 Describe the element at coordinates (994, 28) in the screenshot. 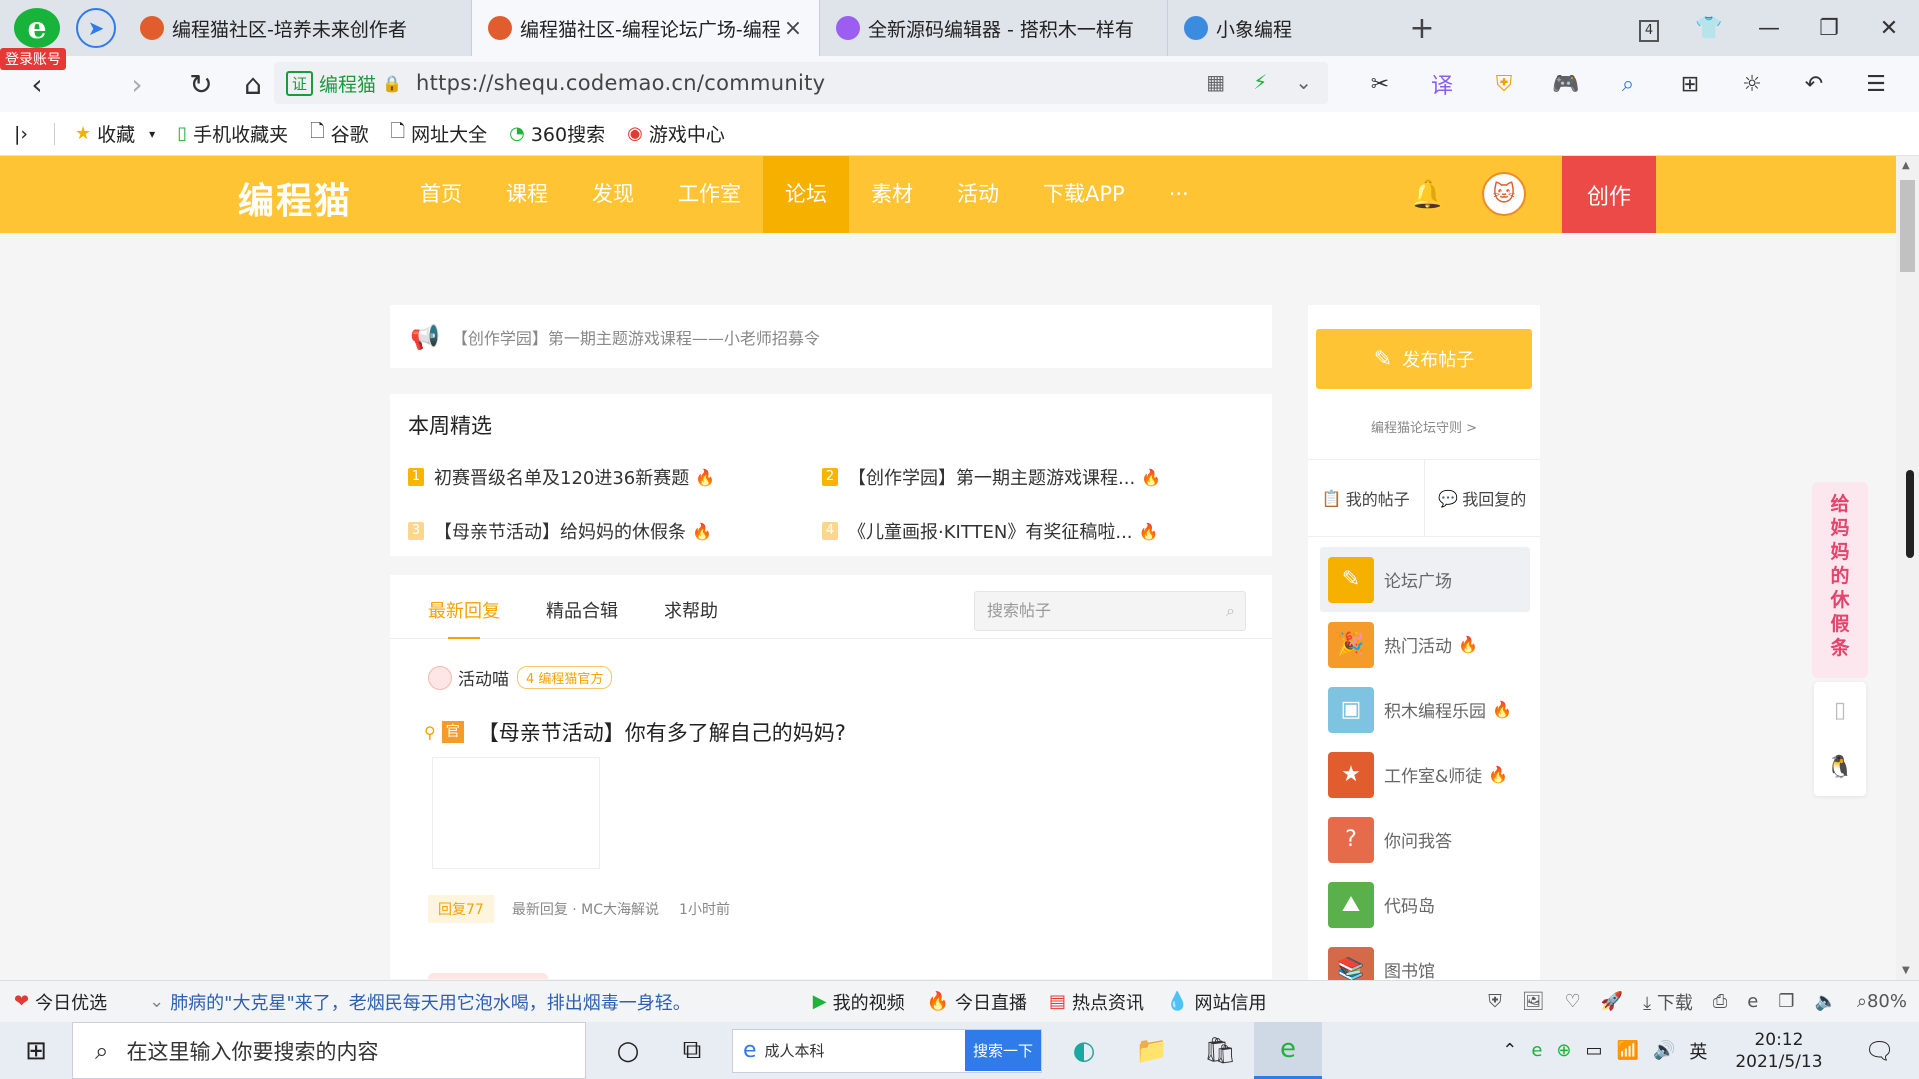

I see `browser-tab-3: 全新源码编辑器 - 搭积木一样有` at that location.